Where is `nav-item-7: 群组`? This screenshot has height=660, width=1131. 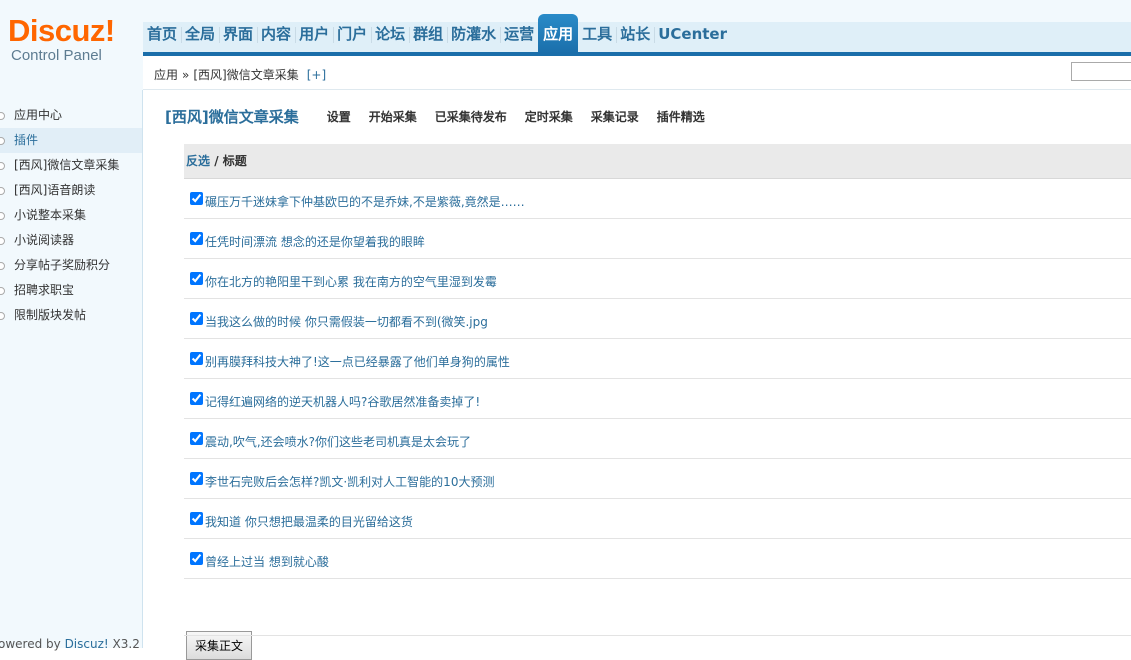 nav-item-7: 群组 is located at coordinates (428, 34).